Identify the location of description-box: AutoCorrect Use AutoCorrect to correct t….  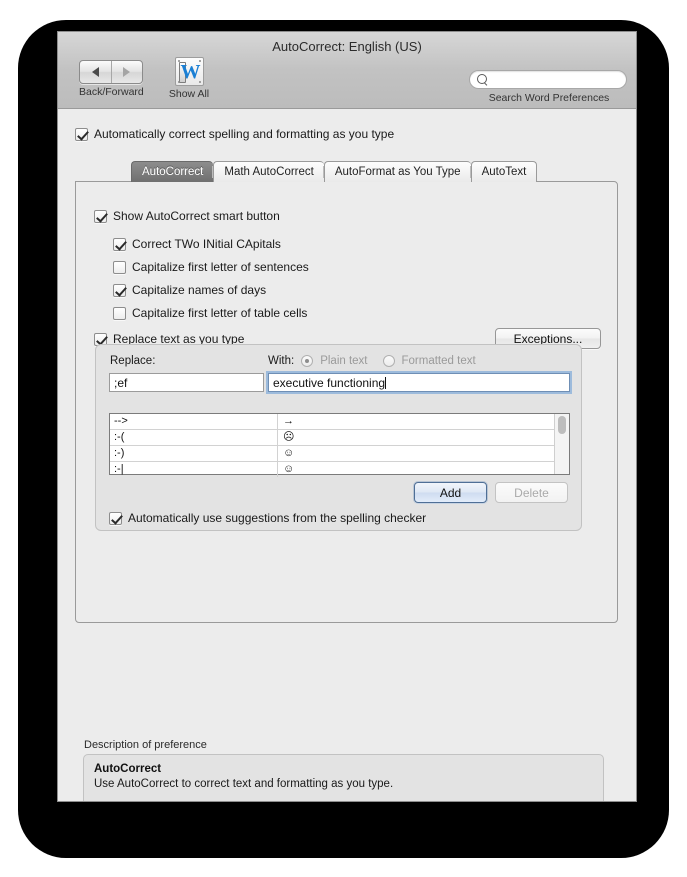
(343, 777).